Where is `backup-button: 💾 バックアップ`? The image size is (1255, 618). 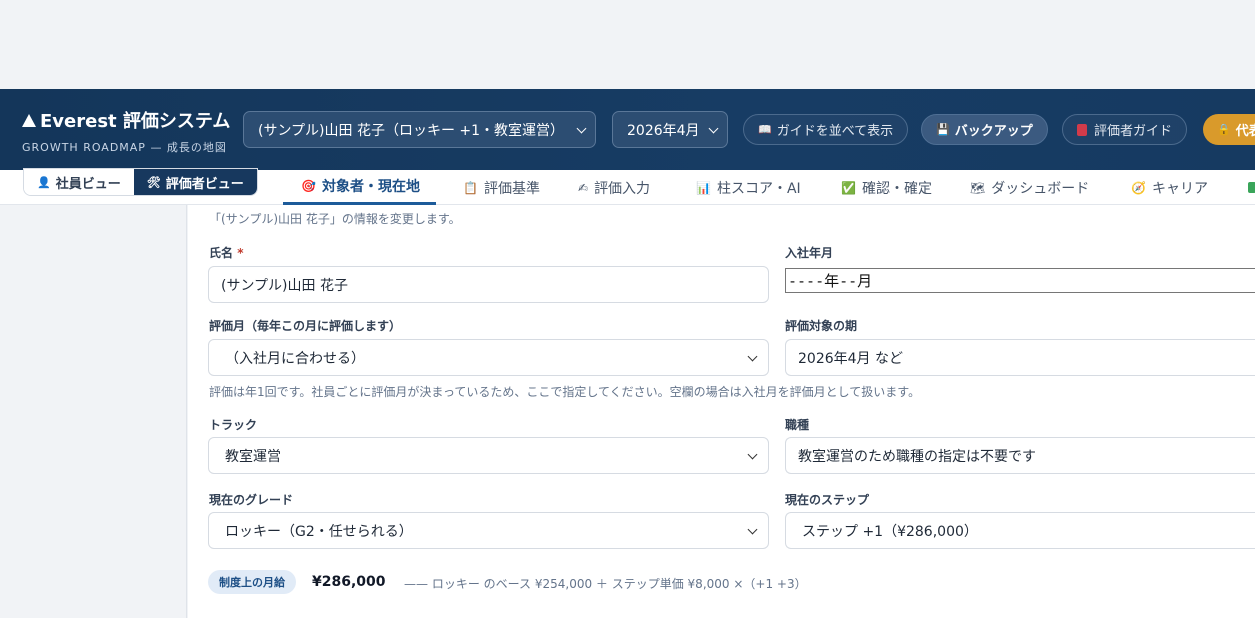
backup-button: 💾 バックアップ is located at coordinates (984, 129).